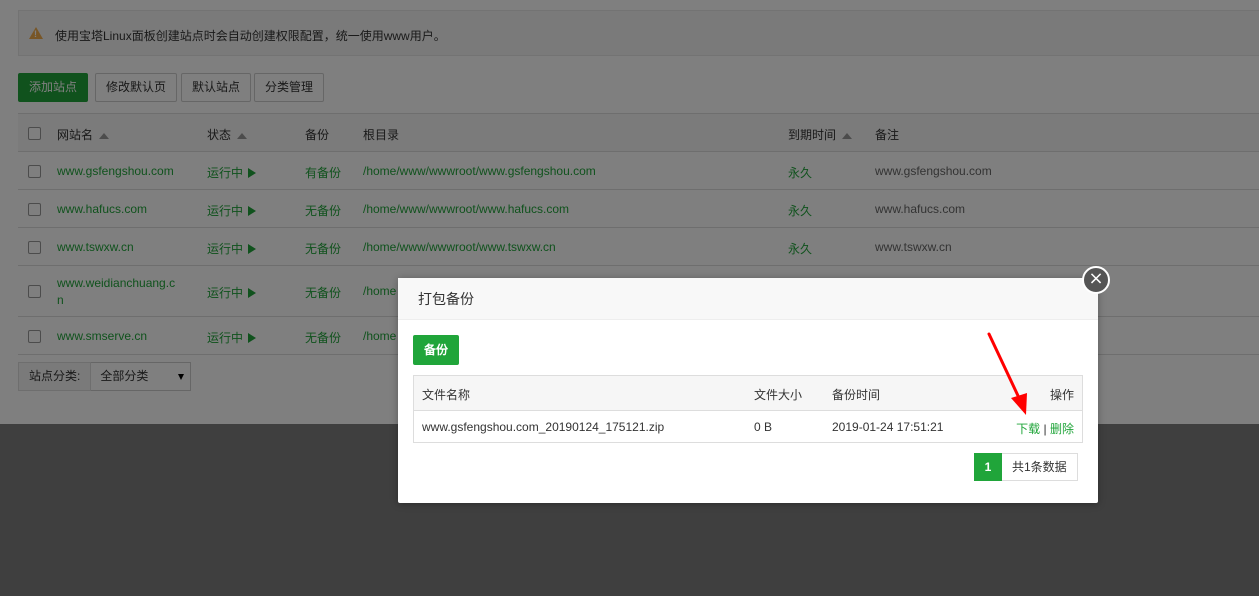  I want to click on pagination: 1 共1条数据, so click(1026, 467).